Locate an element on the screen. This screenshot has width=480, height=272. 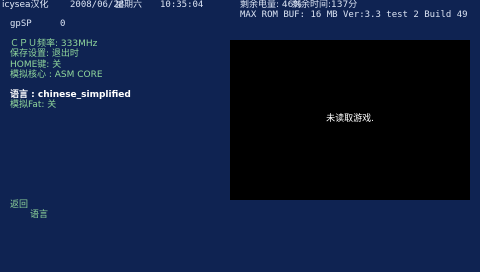
back-button: 返回 is located at coordinates (19, 205).